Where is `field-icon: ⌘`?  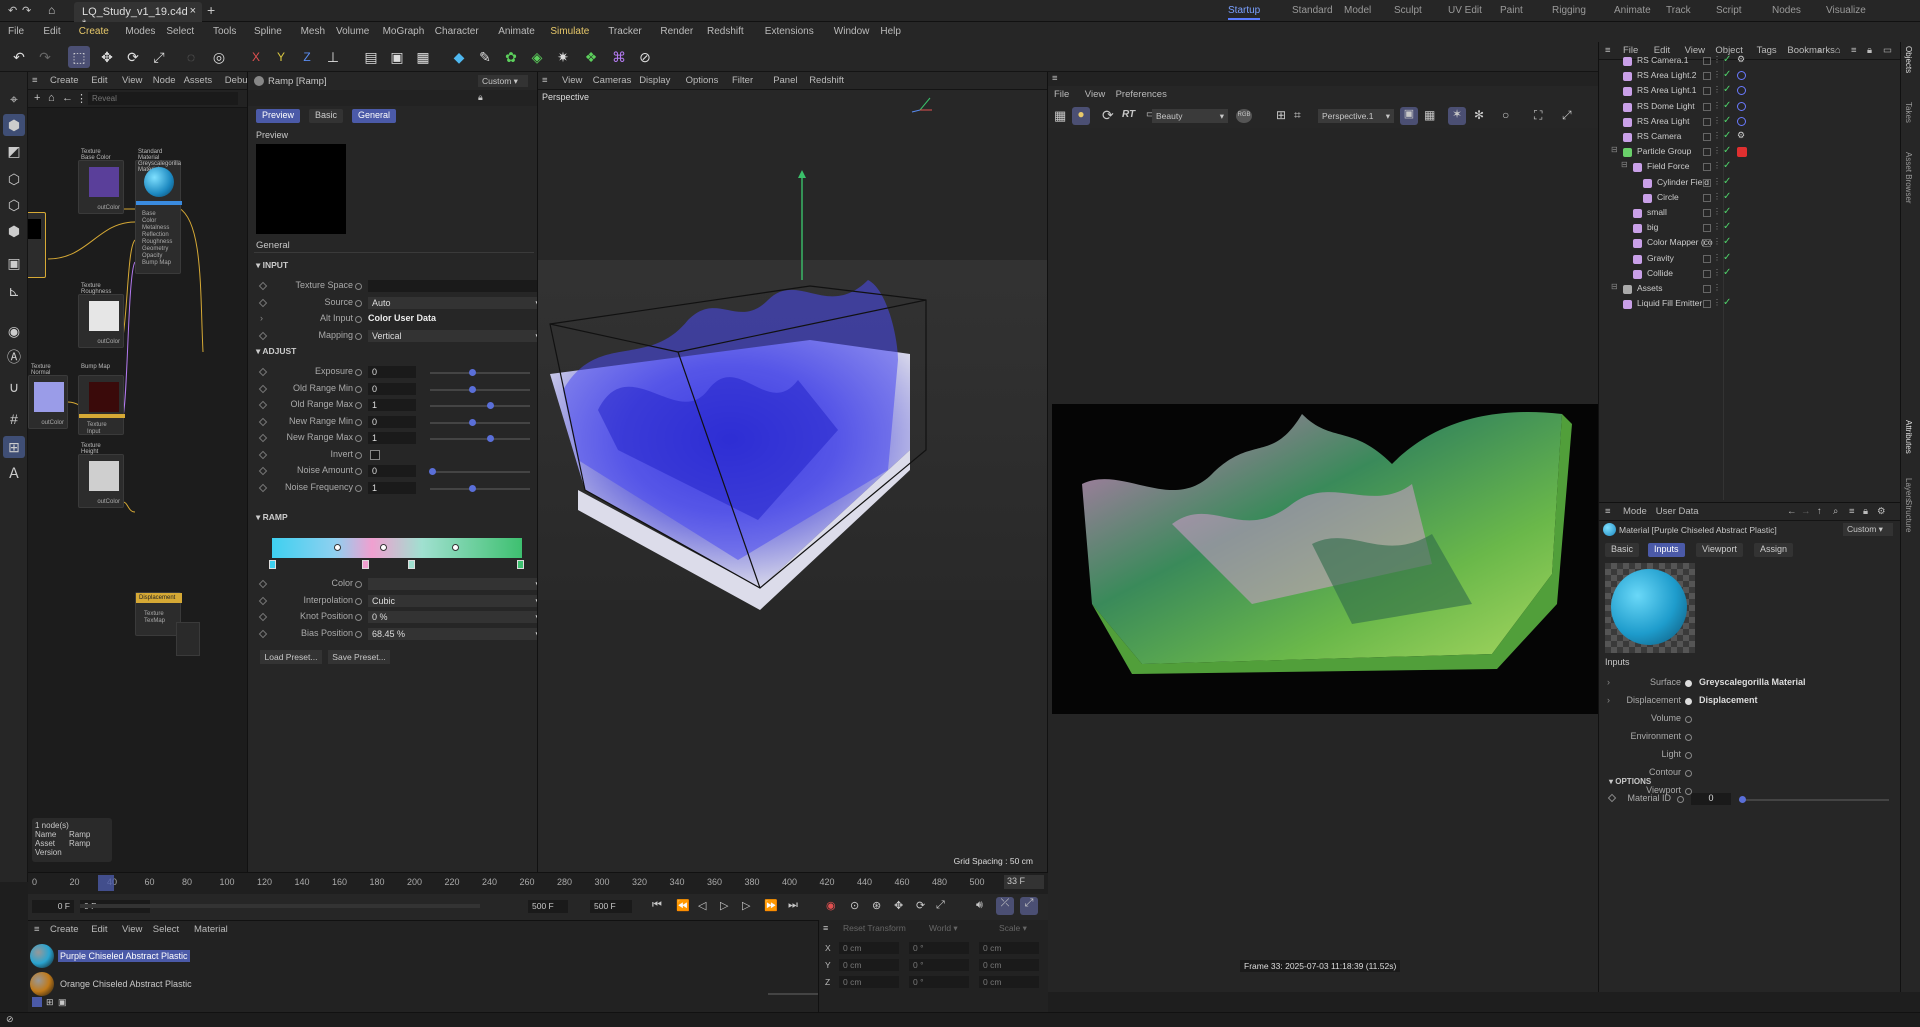
field-icon: ⌘ is located at coordinates (619, 57).